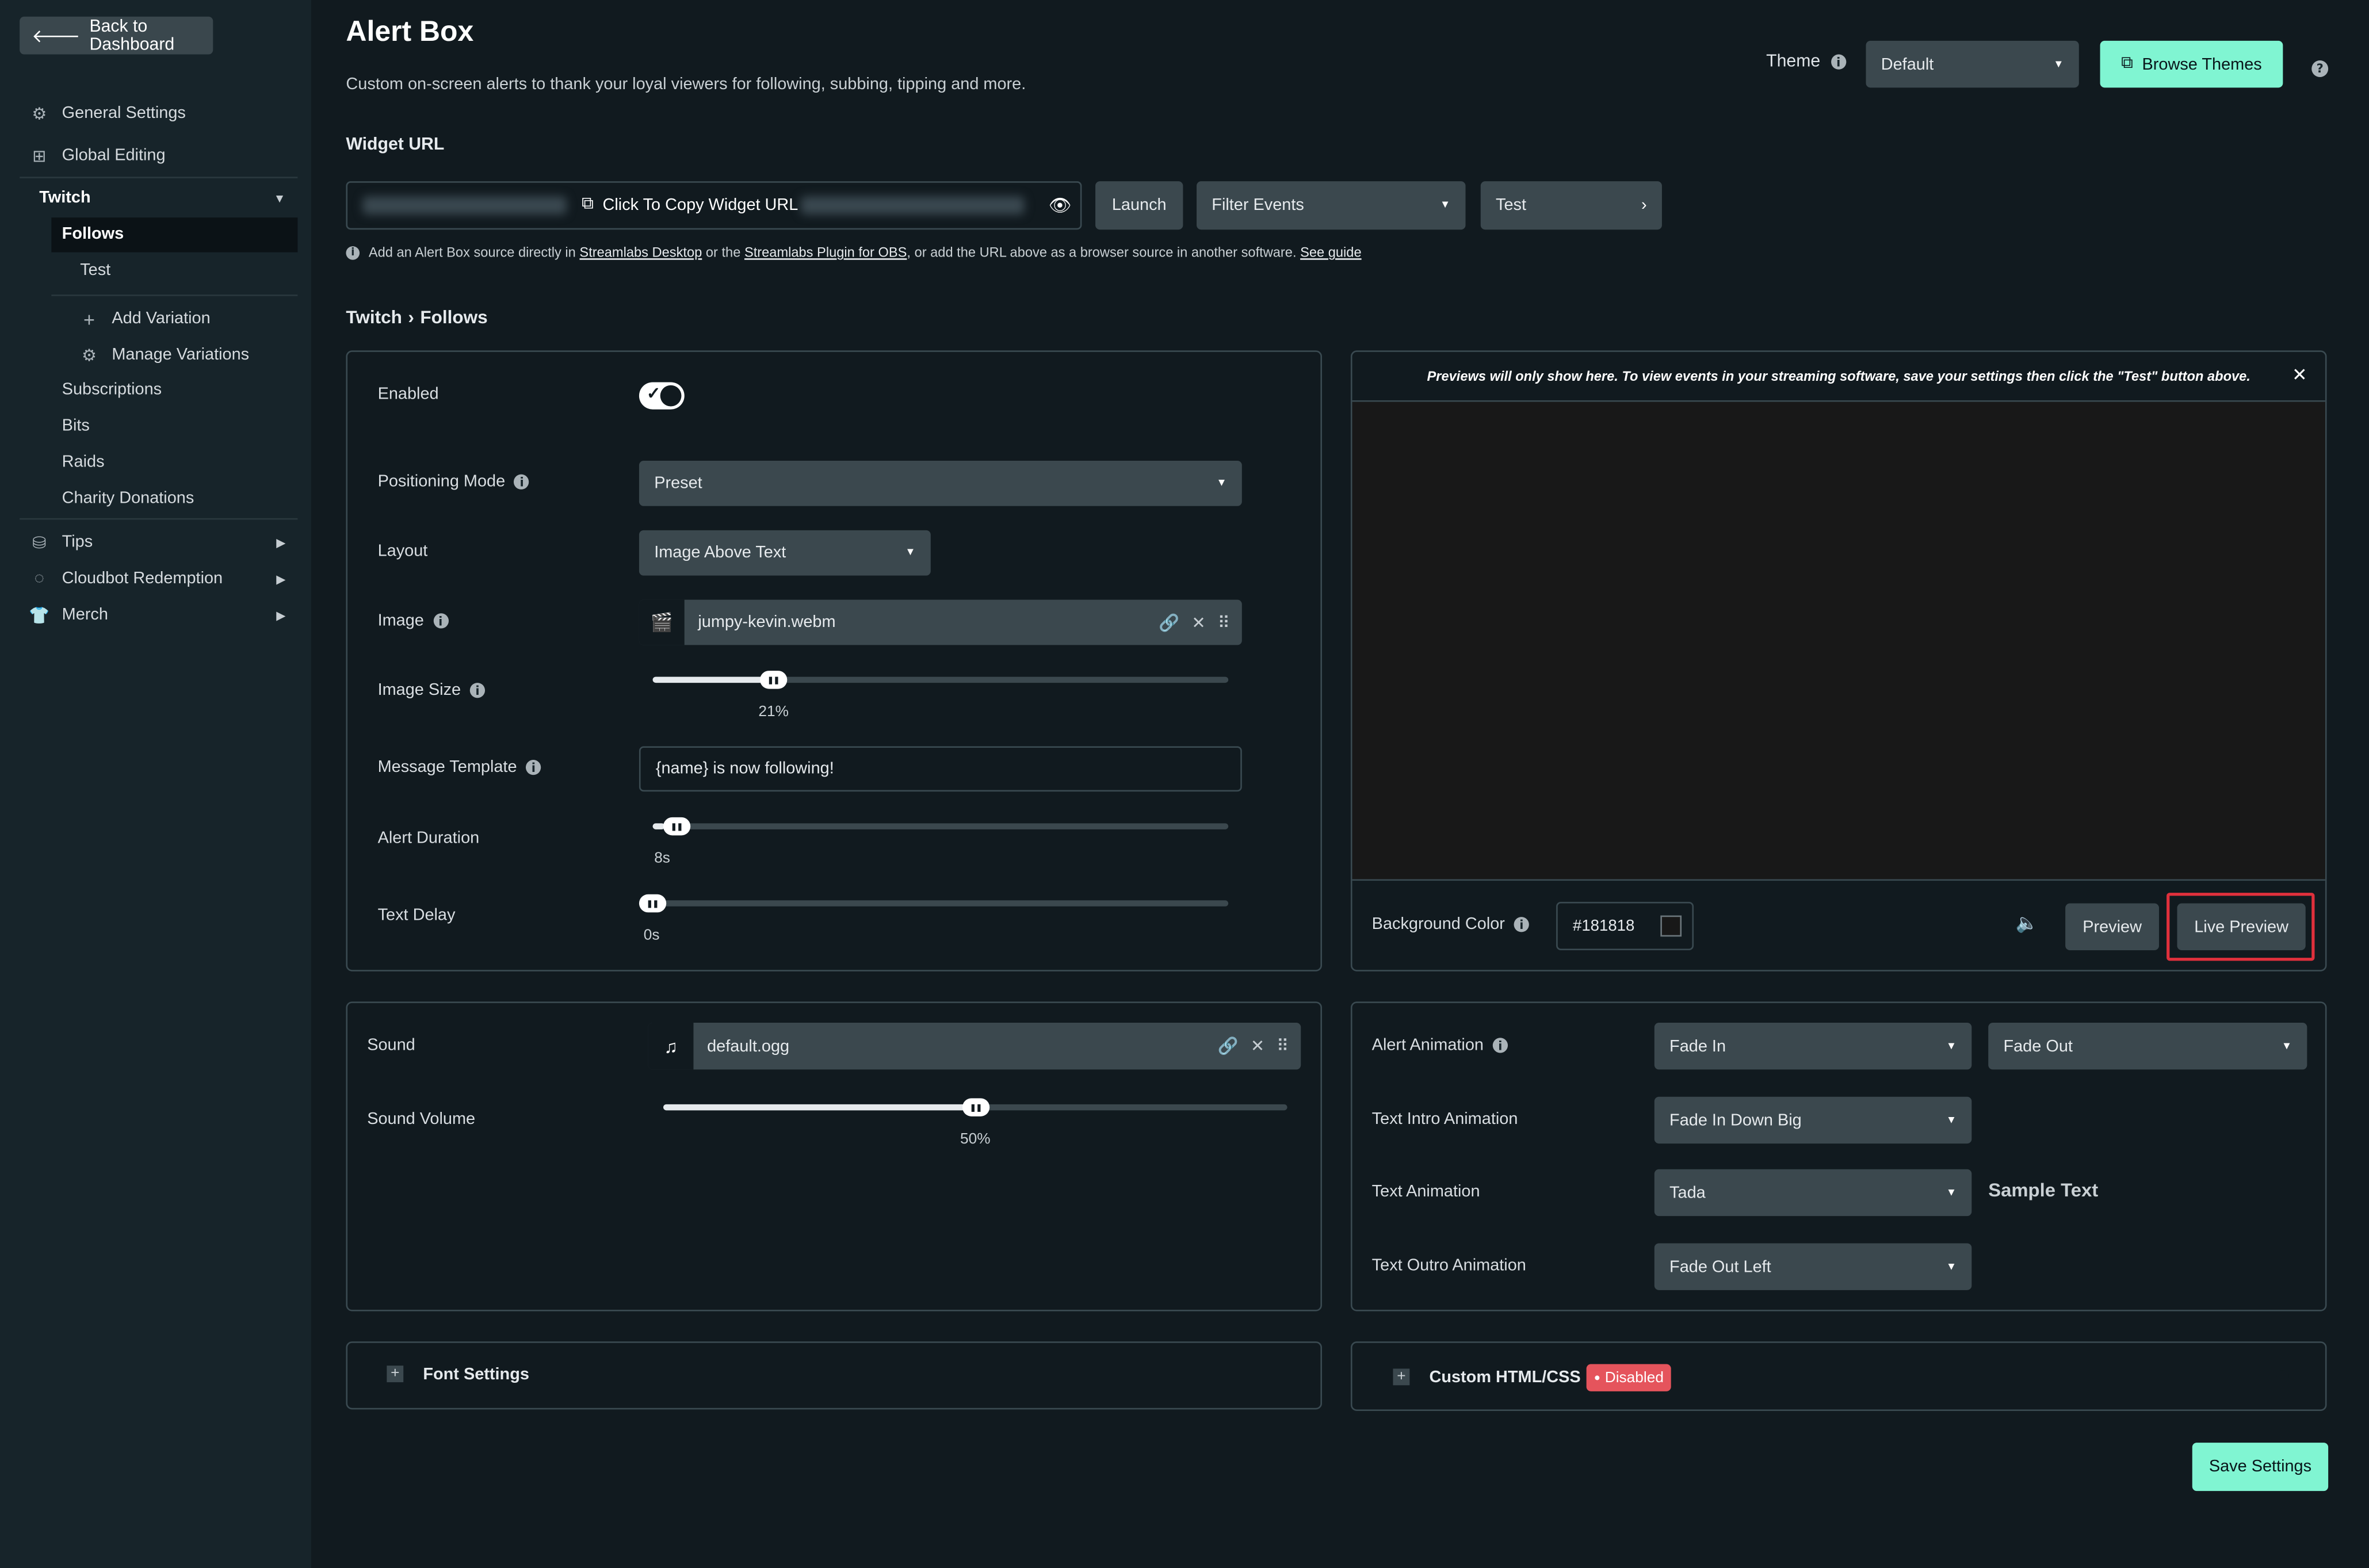 This screenshot has height=1568, width=2369. What do you see at coordinates (181, 355) in the screenshot?
I see `sidebar-item-label: Manage Variations` at bounding box center [181, 355].